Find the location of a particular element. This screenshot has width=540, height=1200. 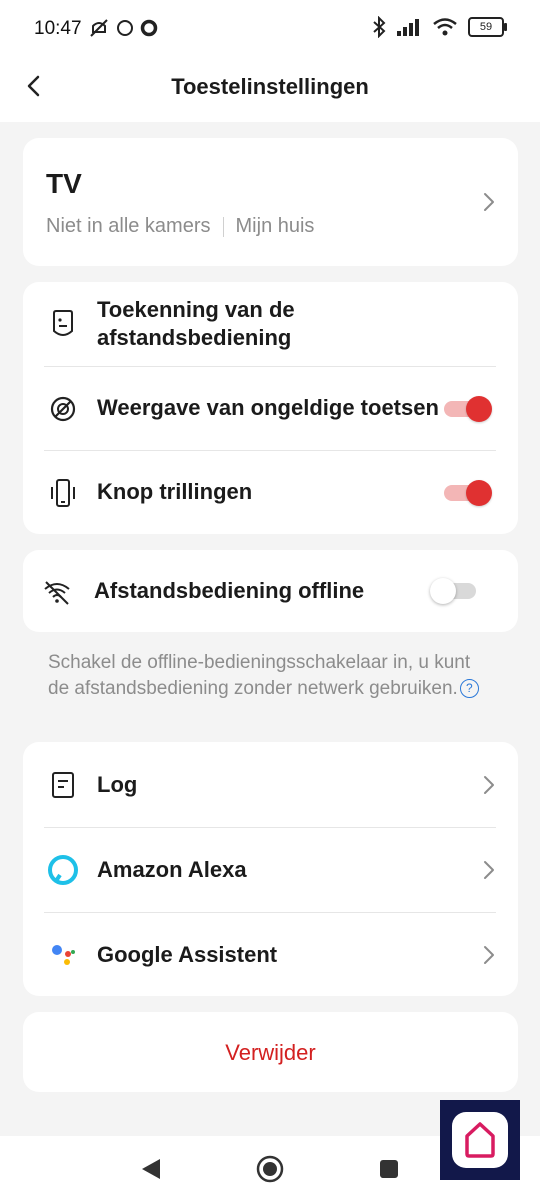

wifi-icon is located at coordinates (445, 27).